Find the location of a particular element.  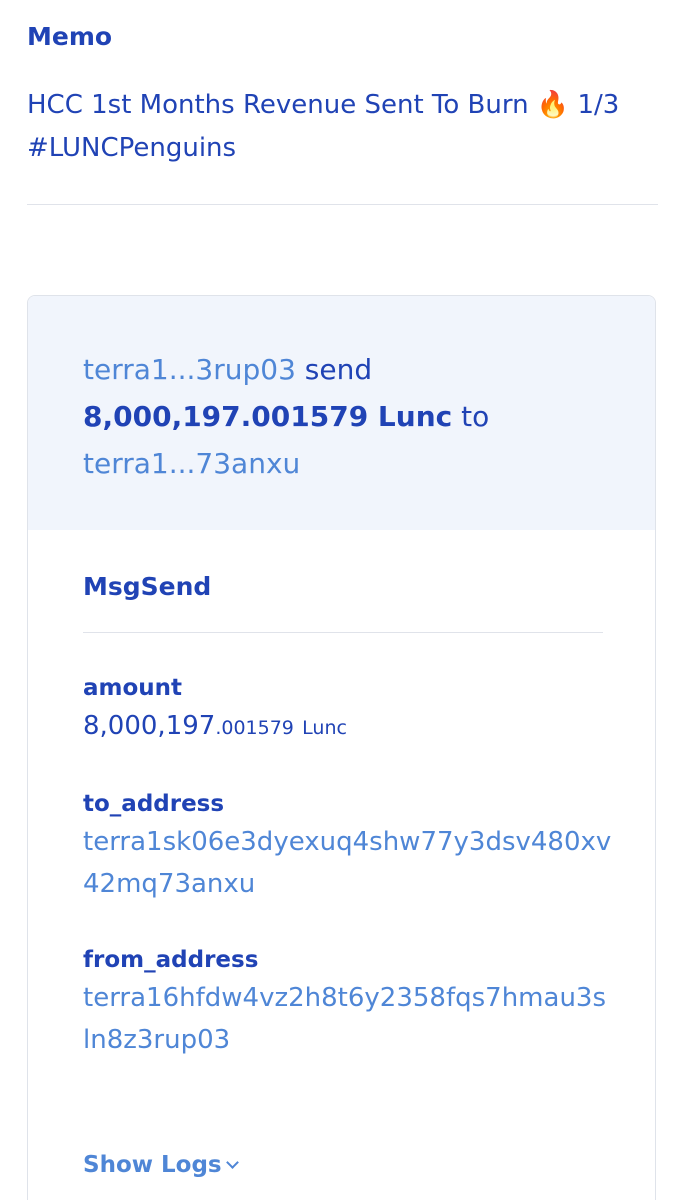

memo-divider is located at coordinates (342, 204).